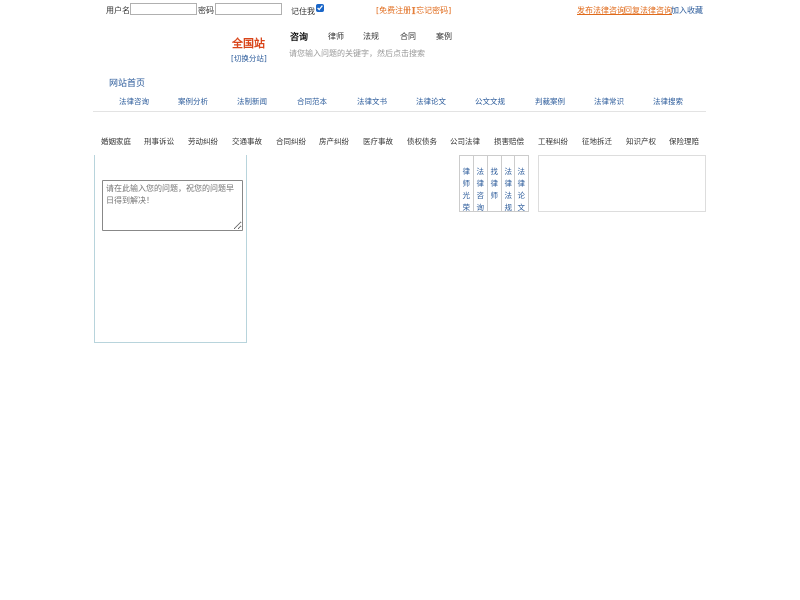  What do you see at coordinates (378, 141) in the screenshot?
I see `category-medical: 医疗事故` at bounding box center [378, 141].